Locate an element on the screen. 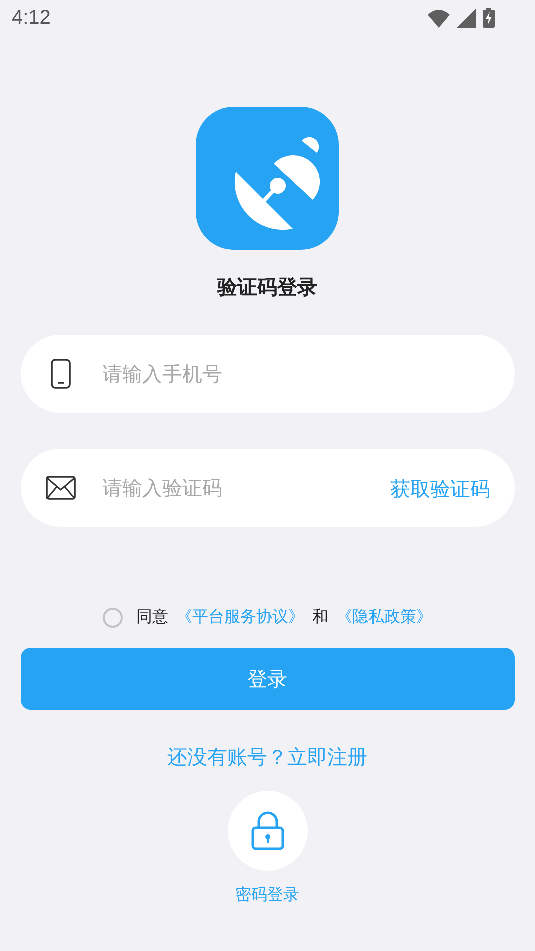 The image size is (535, 951). register-link: 还没有账号？立即注册 is located at coordinates (268, 757).